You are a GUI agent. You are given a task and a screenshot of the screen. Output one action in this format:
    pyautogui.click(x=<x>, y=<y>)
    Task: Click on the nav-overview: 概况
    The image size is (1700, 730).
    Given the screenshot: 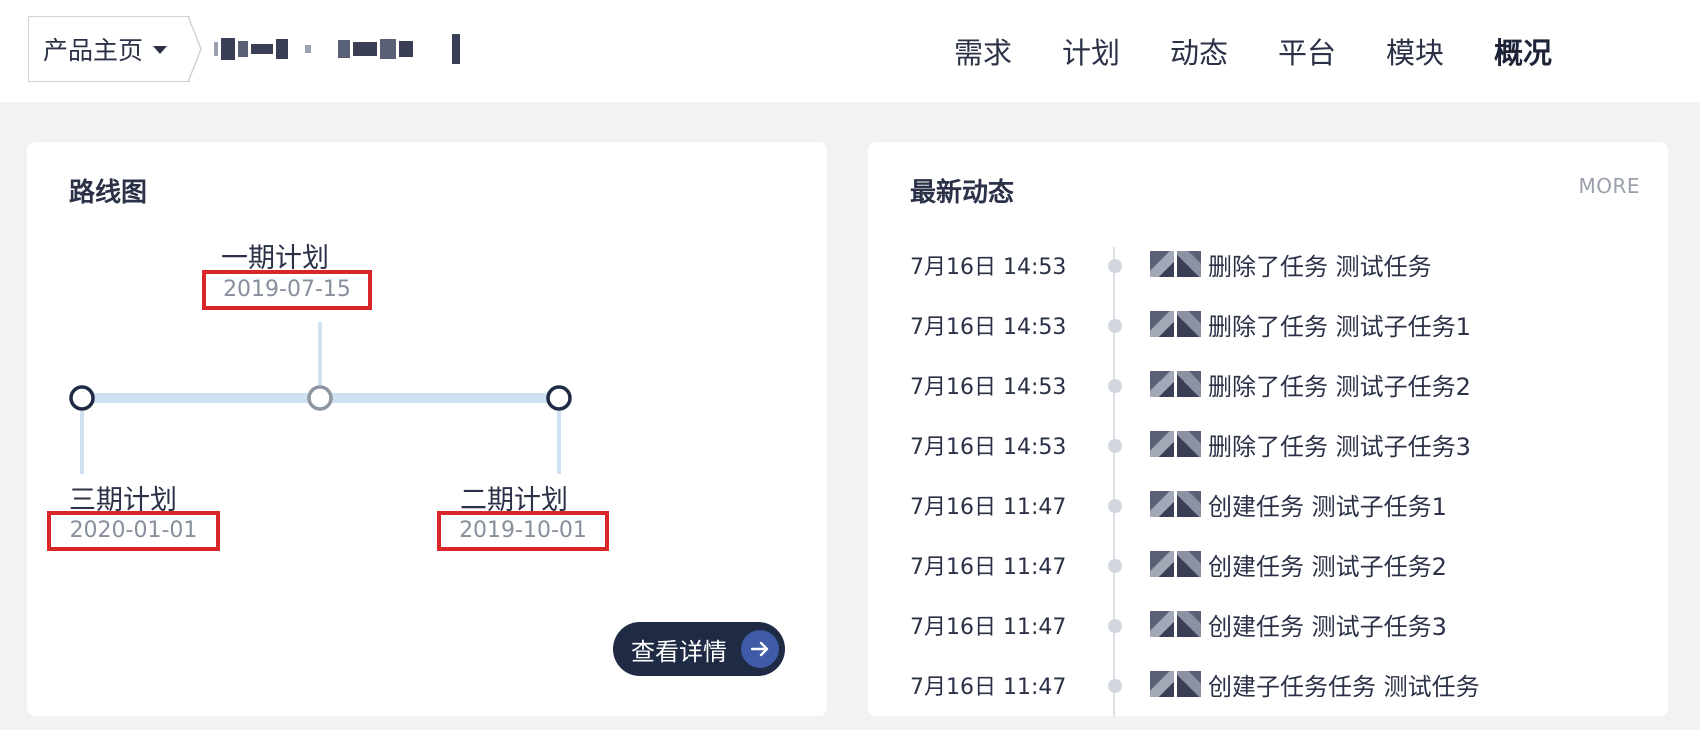 What is the action you would take?
    pyautogui.click(x=1548, y=51)
    